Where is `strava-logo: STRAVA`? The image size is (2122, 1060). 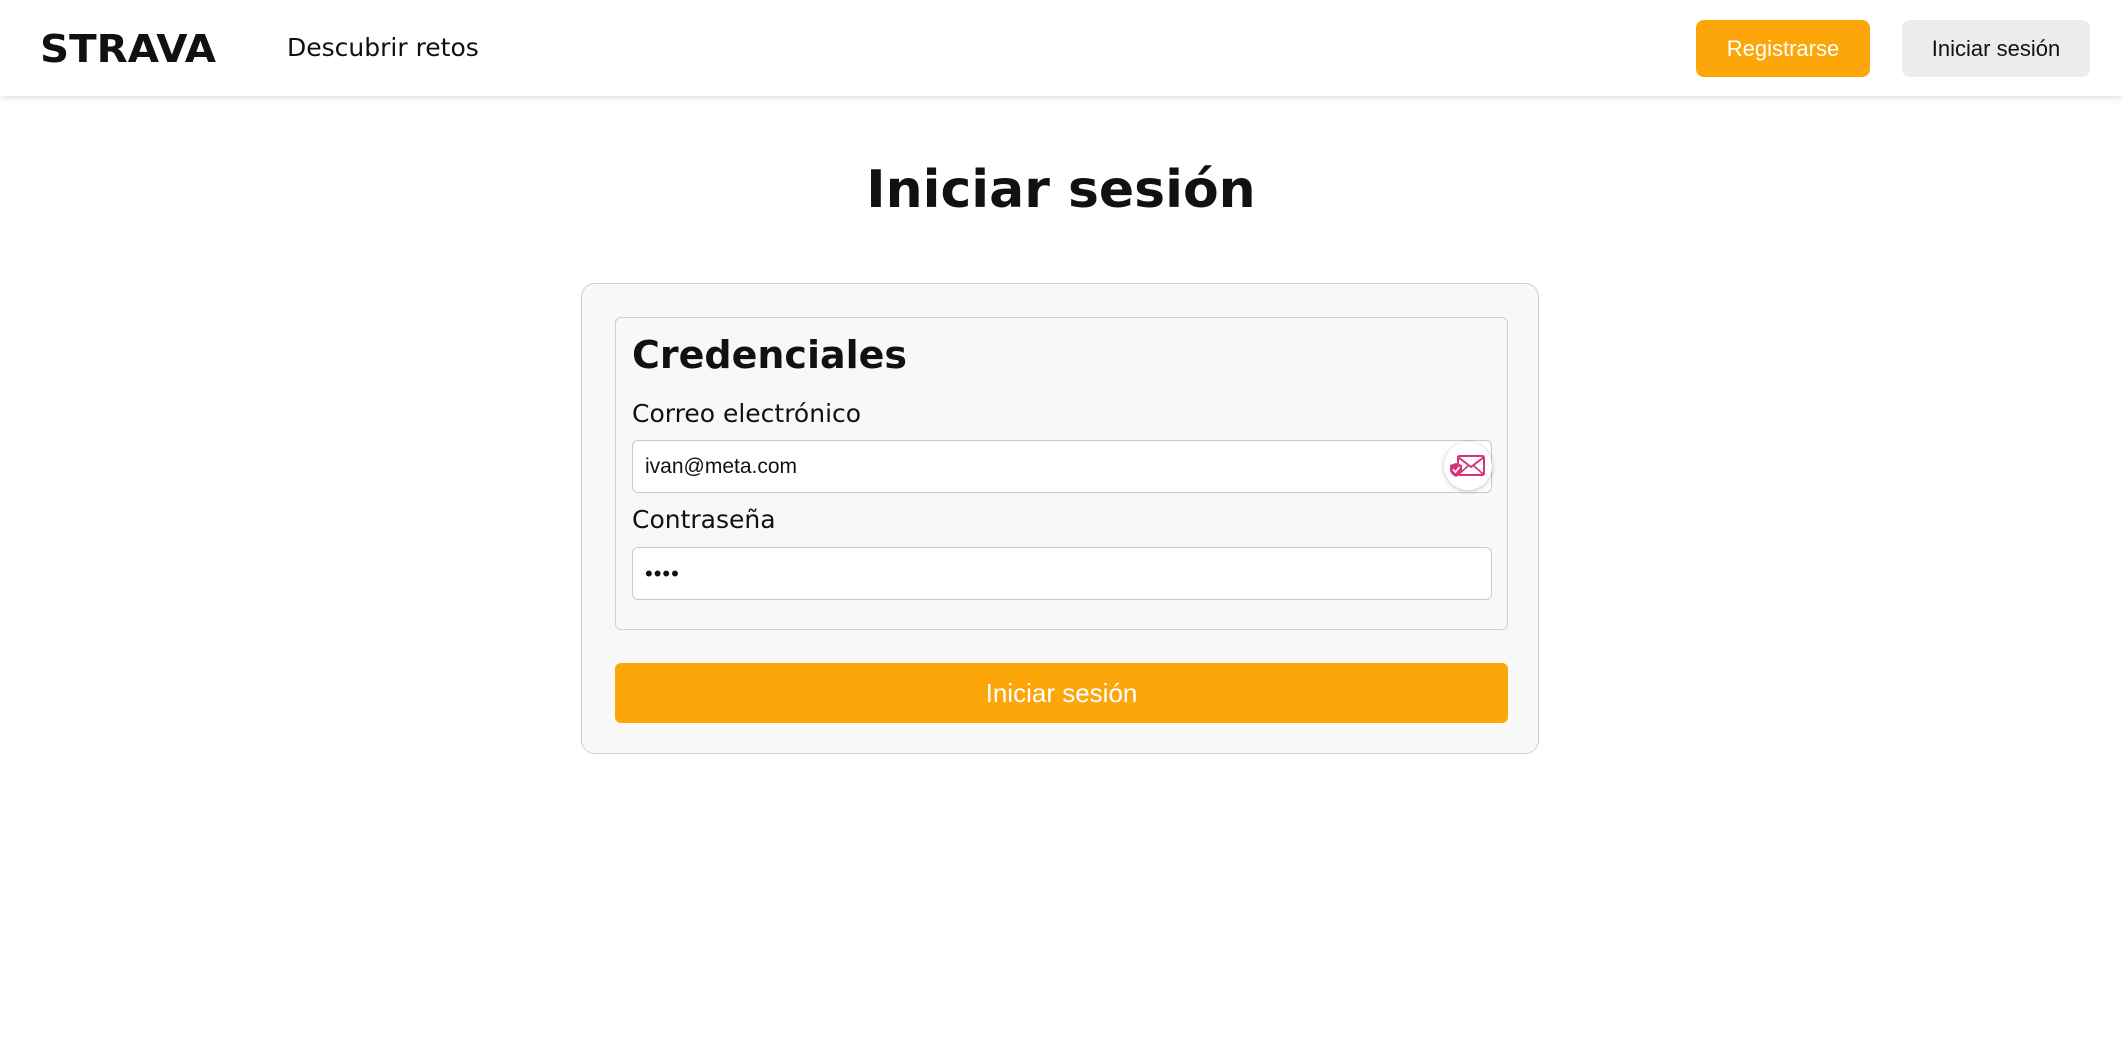 strava-logo: STRAVA is located at coordinates (129, 47).